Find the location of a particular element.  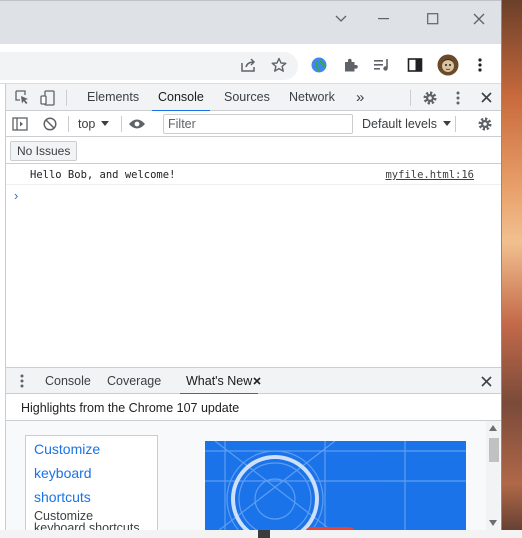

issues-button: No Issues is located at coordinates (44, 151).